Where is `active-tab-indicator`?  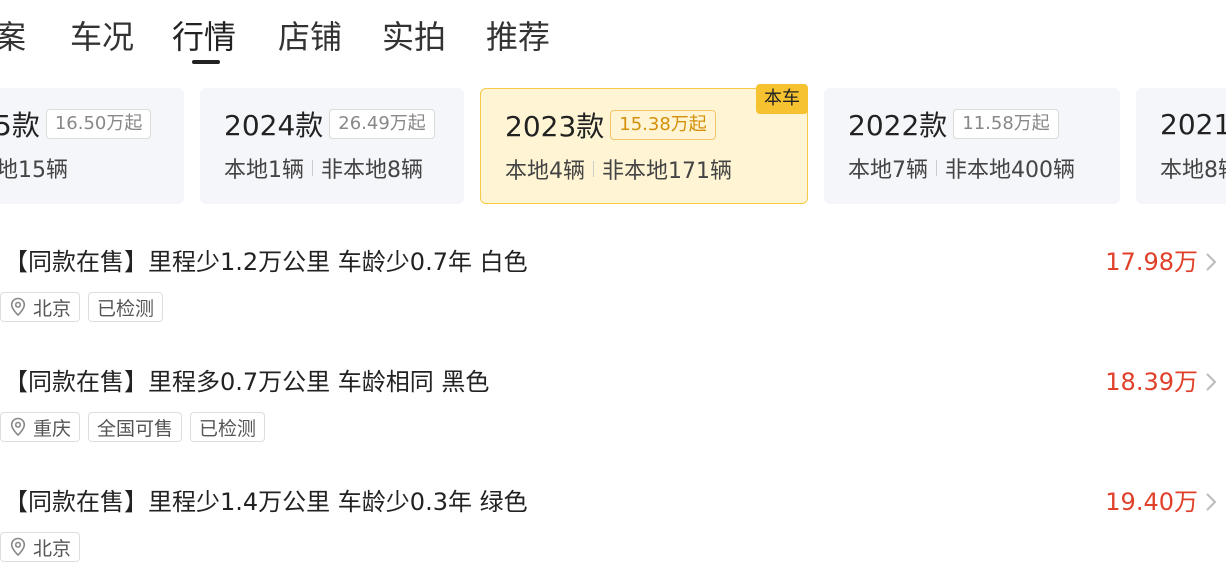 active-tab-indicator is located at coordinates (206, 62).